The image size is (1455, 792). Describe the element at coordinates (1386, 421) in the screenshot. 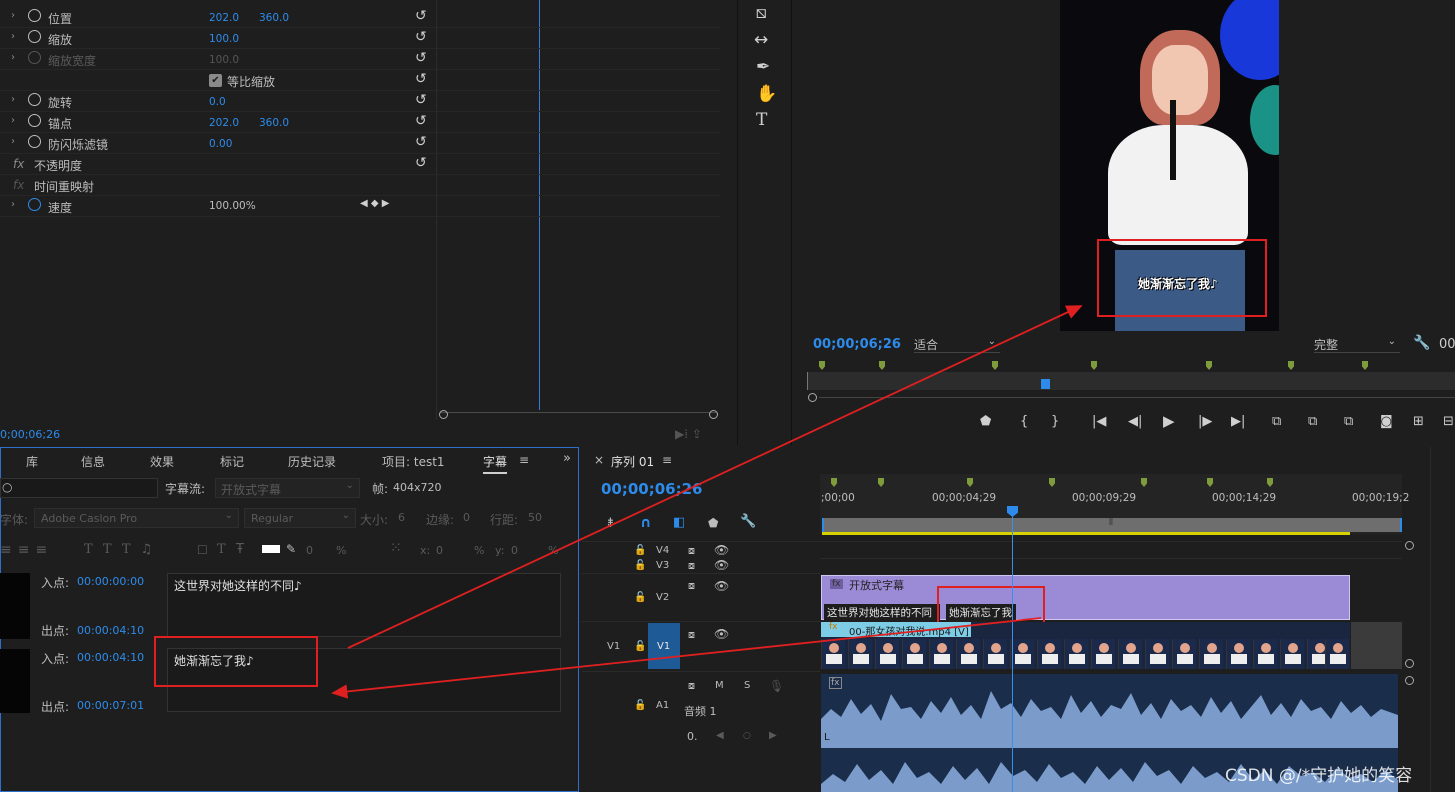

I see `export-frame-icon: ◙` at that location.